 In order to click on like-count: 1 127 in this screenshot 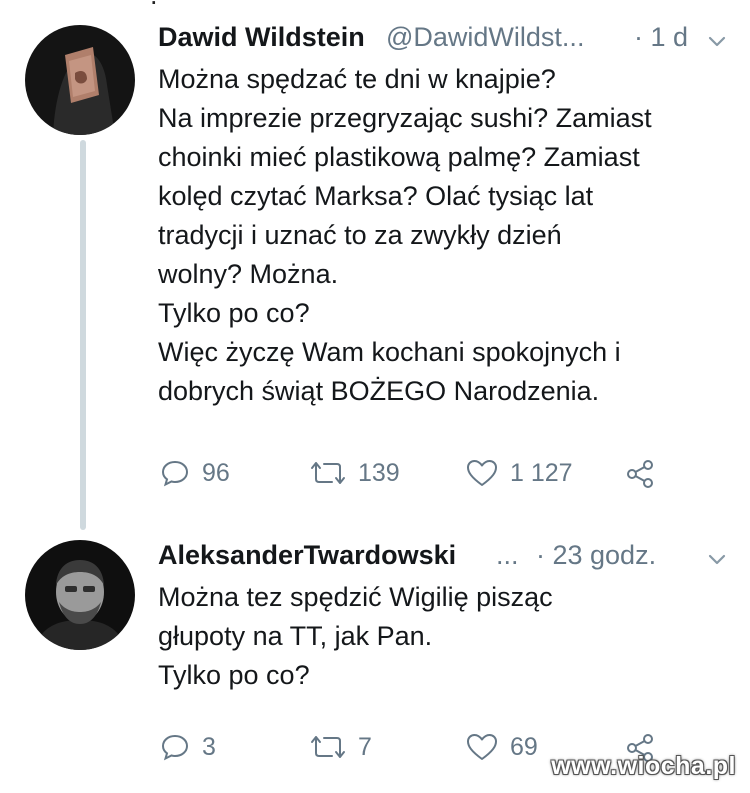, I will do `click(541, 472)`.